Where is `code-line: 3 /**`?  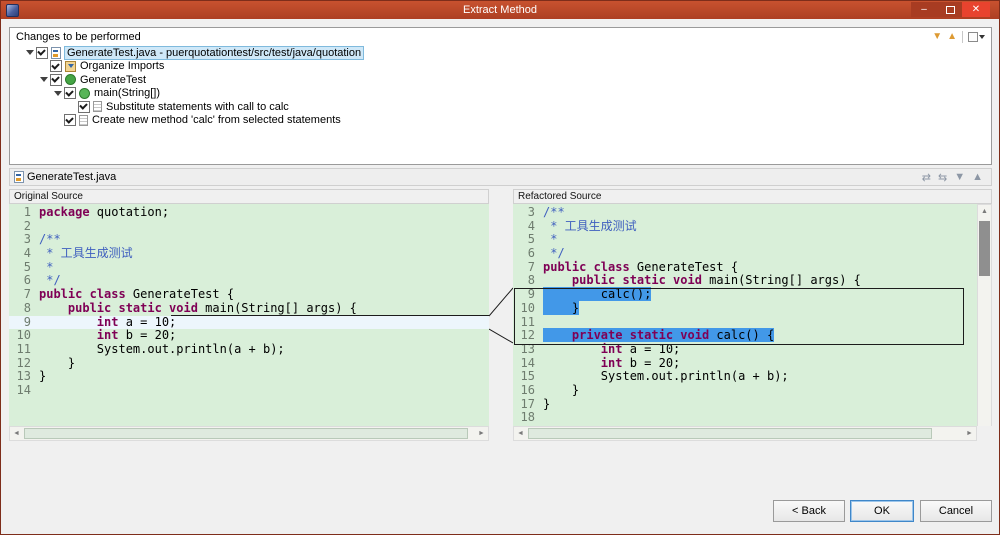
code-line: 3 /** is located at coordinates (747, 212).